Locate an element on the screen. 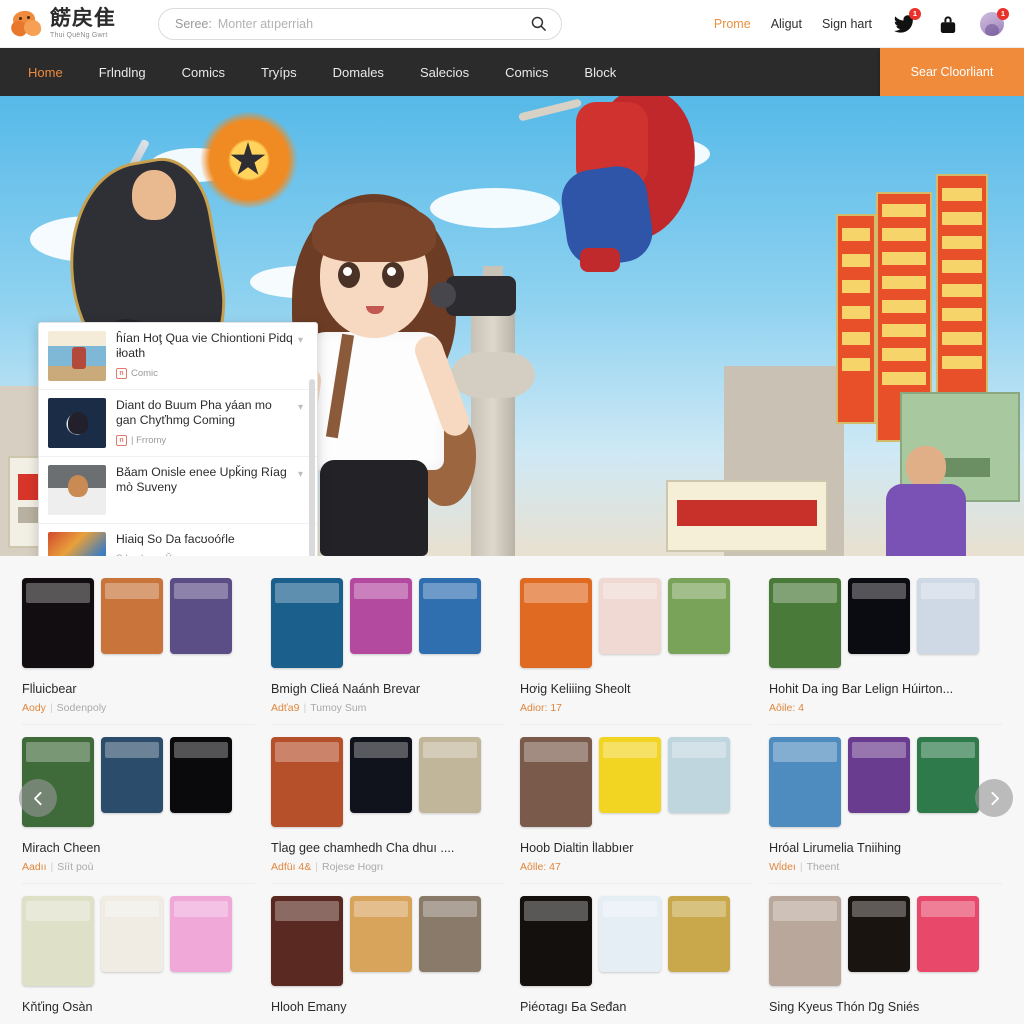 The width and height of the screenshot is (1024, 1024). content-card: Flĺuicbear Aody | Sodenpoly is located at coordinates (138, 645).